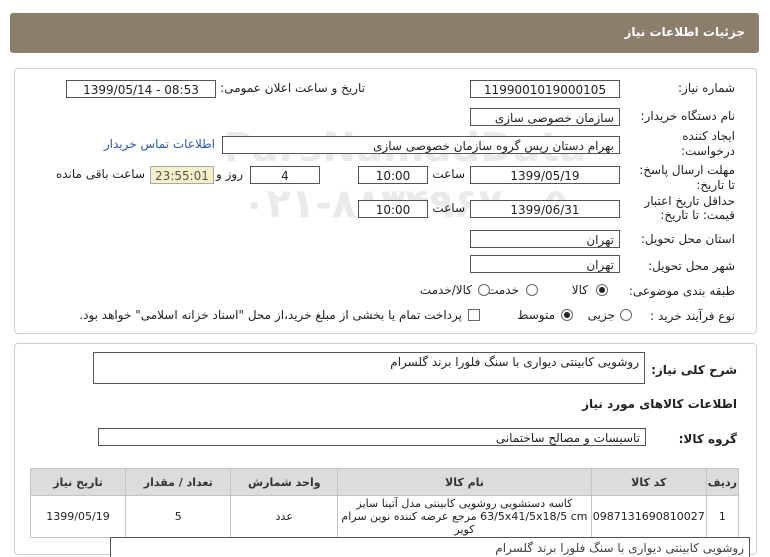 The height and width of the screenshot is (557, 770). What do you see at coordinates (182, 175) in the screenshot?
I see `remaining-time-field: 23:55:01` at bounding box center [182, 175].